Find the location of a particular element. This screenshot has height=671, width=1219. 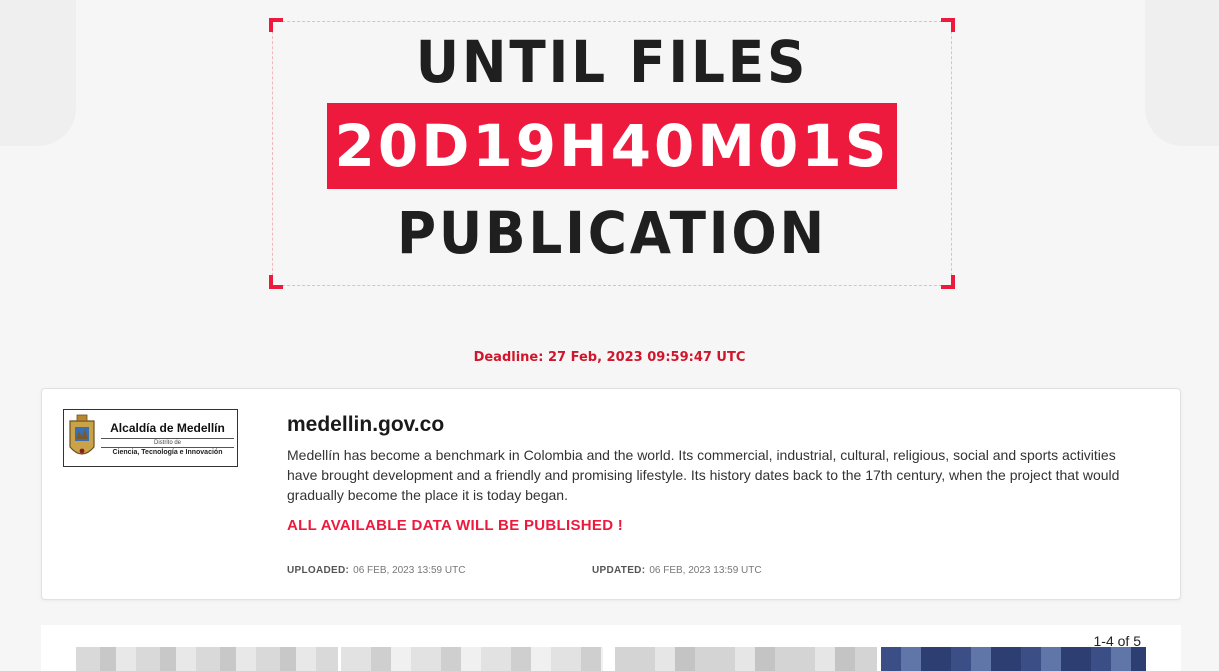

coat-of-arms-icon is located at coordinates (82, 434).